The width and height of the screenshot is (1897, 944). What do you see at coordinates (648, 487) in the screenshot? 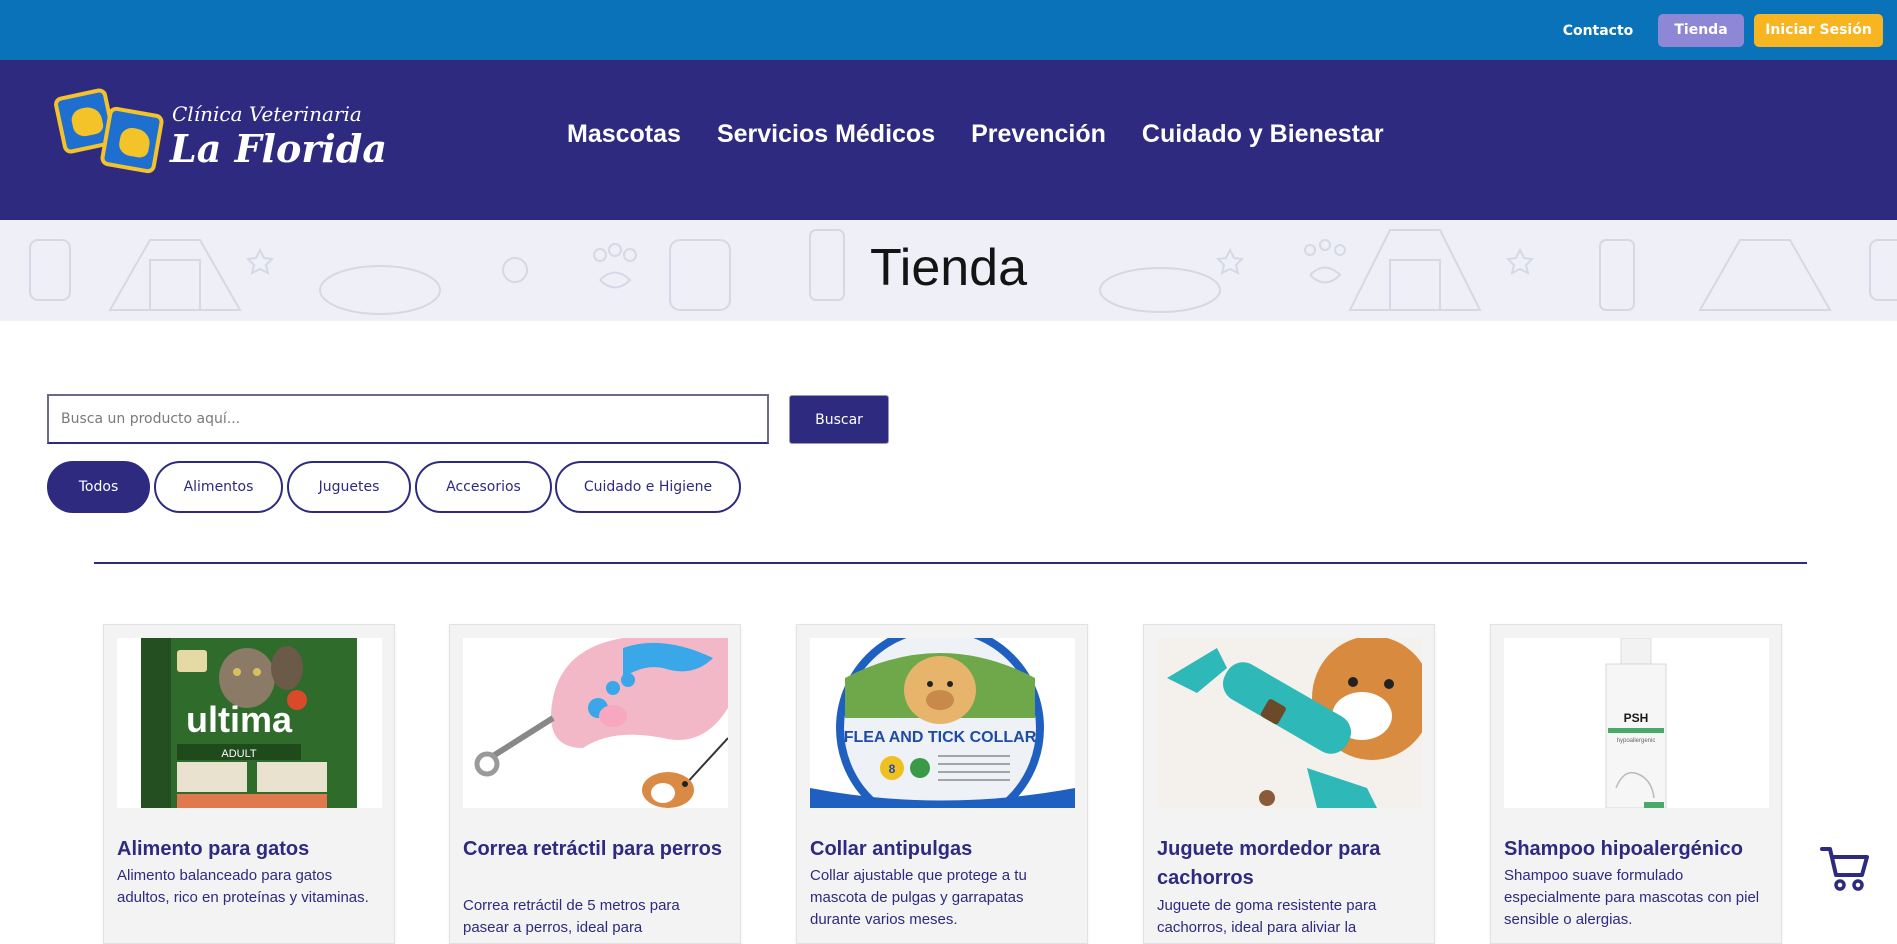
I see `filter-cuidado-higiene: Cuidado e Higiene` at bounding box center [648, 487].